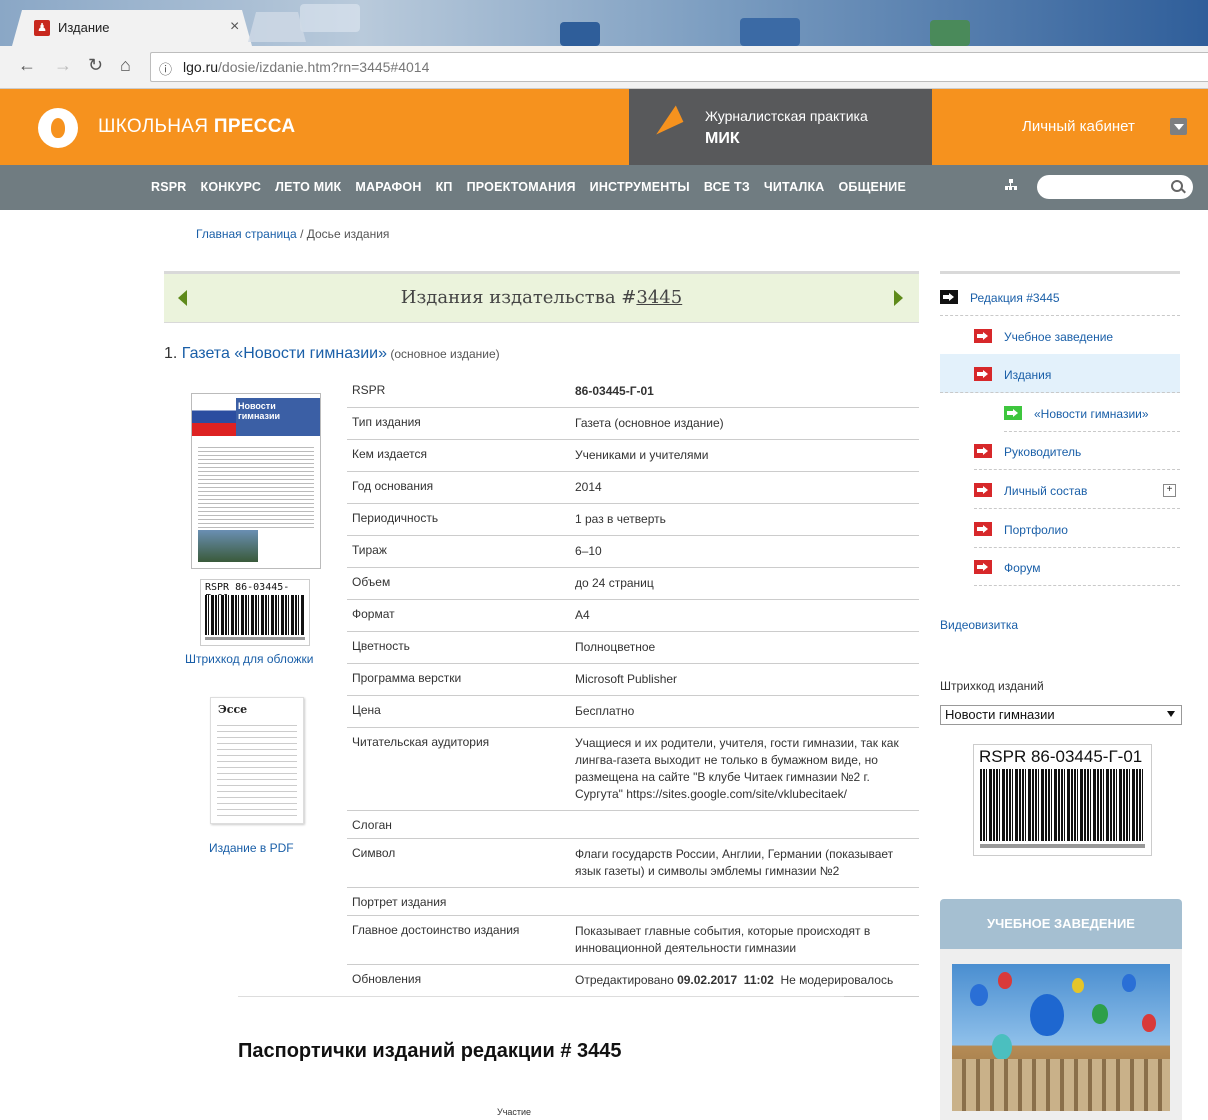  Describe the element at coordinates (794, 187) in the screenshot. I see `nav-item-8: ЧИТАЛКА` at that location.